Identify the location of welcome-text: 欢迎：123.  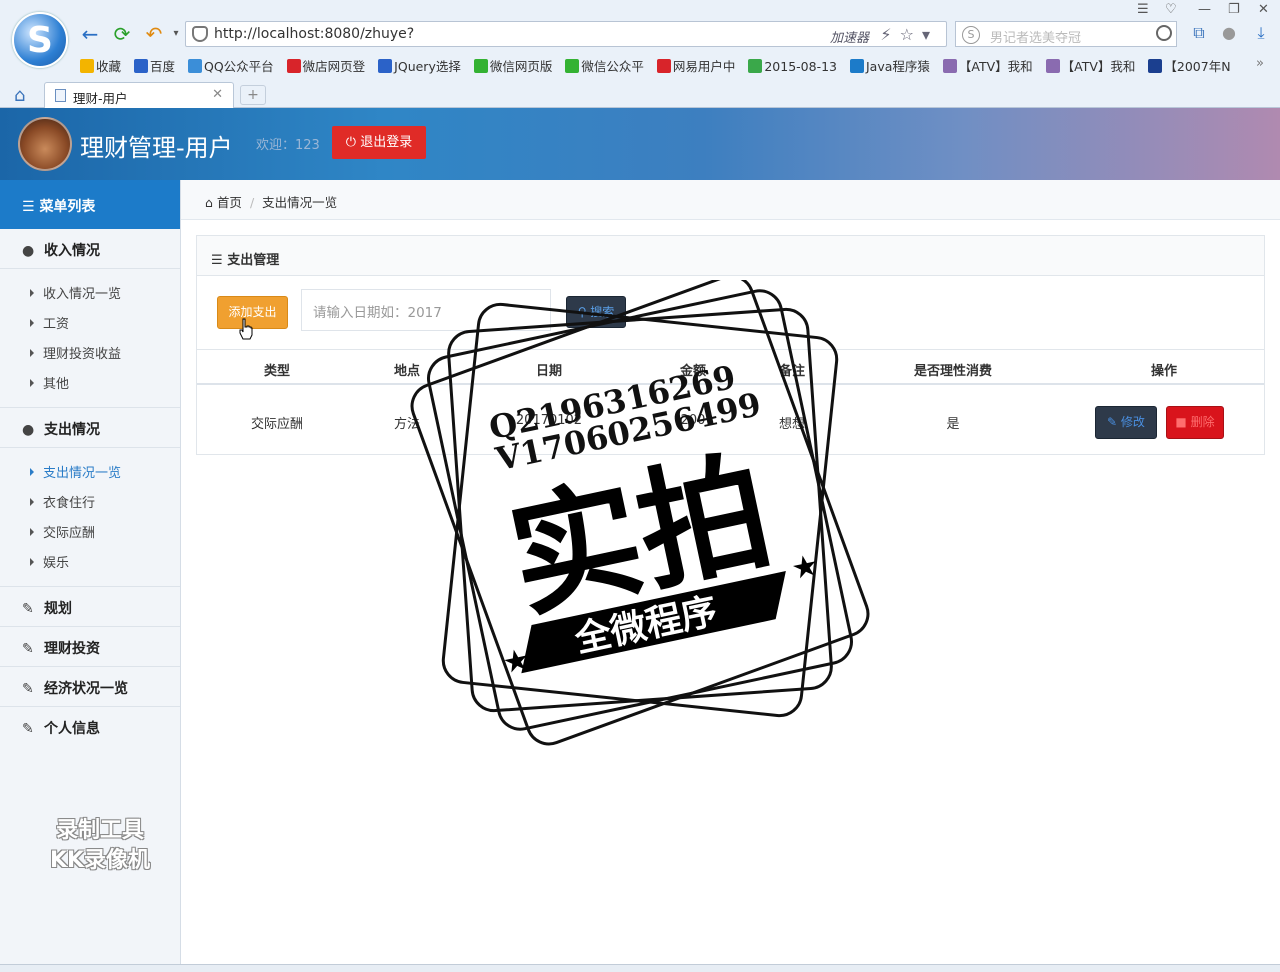
(288, 145).